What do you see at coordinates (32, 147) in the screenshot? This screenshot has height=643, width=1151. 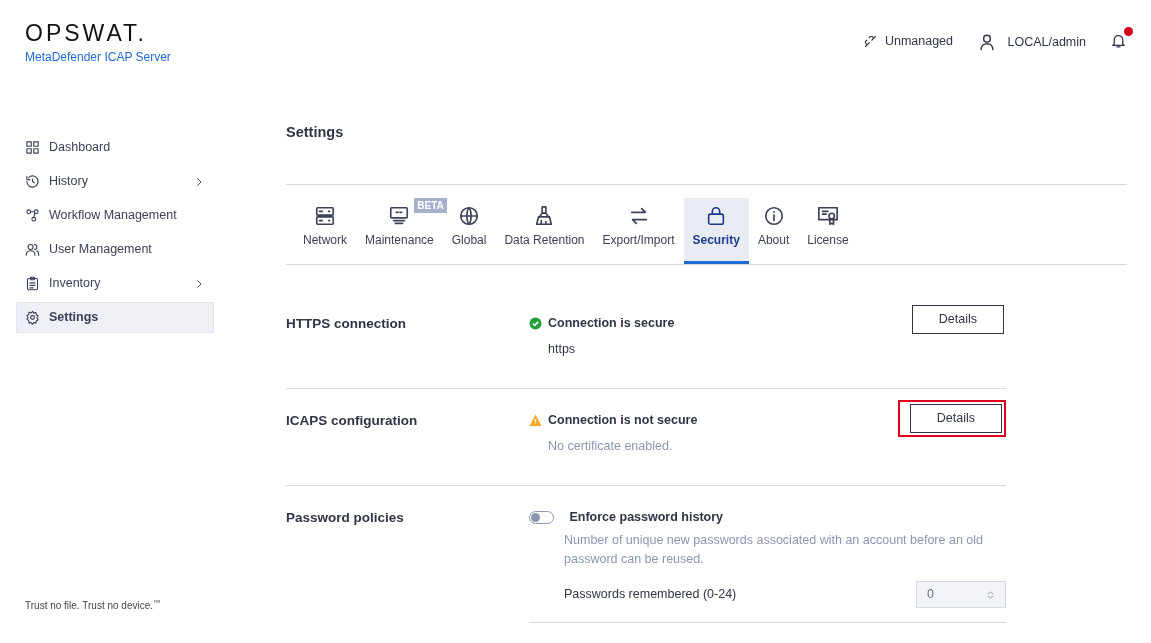 I see `grid-icon` at bounding box center [32, 147].